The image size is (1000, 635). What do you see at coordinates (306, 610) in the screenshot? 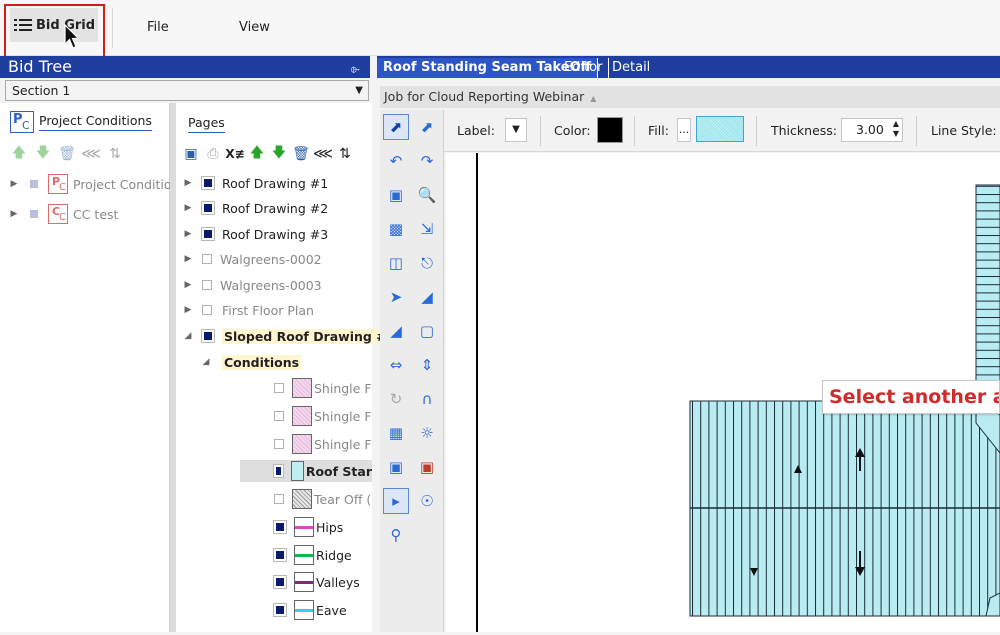
I see `condition-row: Eave` at bounding box center [306, 610].